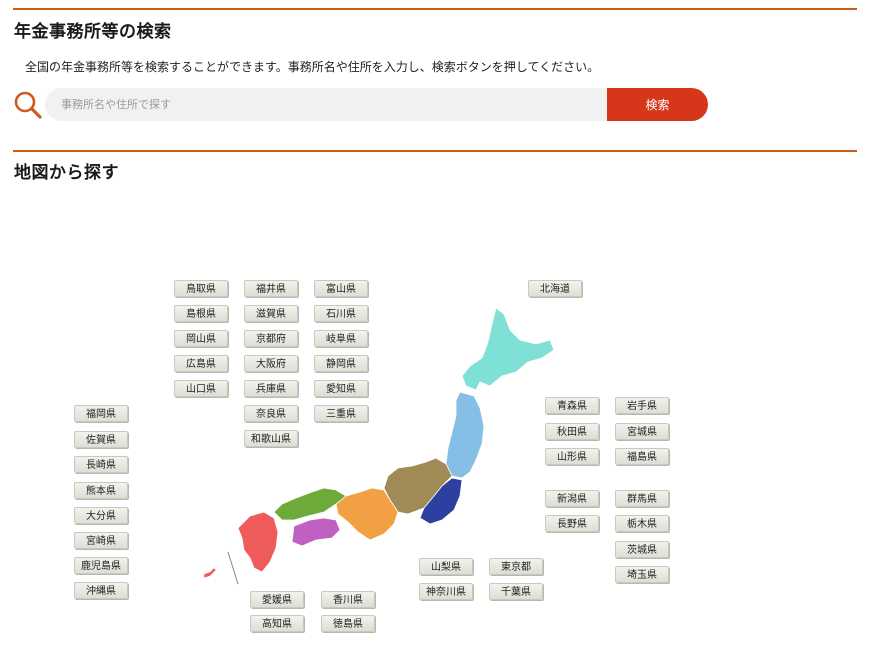  I want to click on search-icon, so click(28, 105).